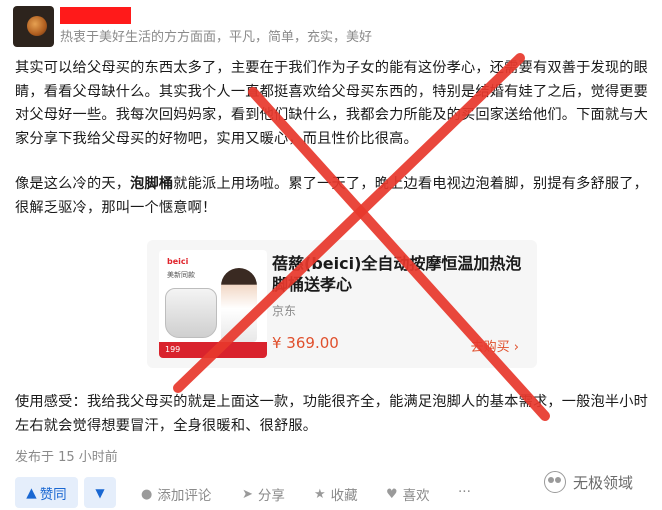 Image resolution: width=662 pixels, height=510 pixels. What do you see at coordinates (344, 496) in the screenshot?
I see `favorite-label: 收藏` at bounding box center [344, 496].